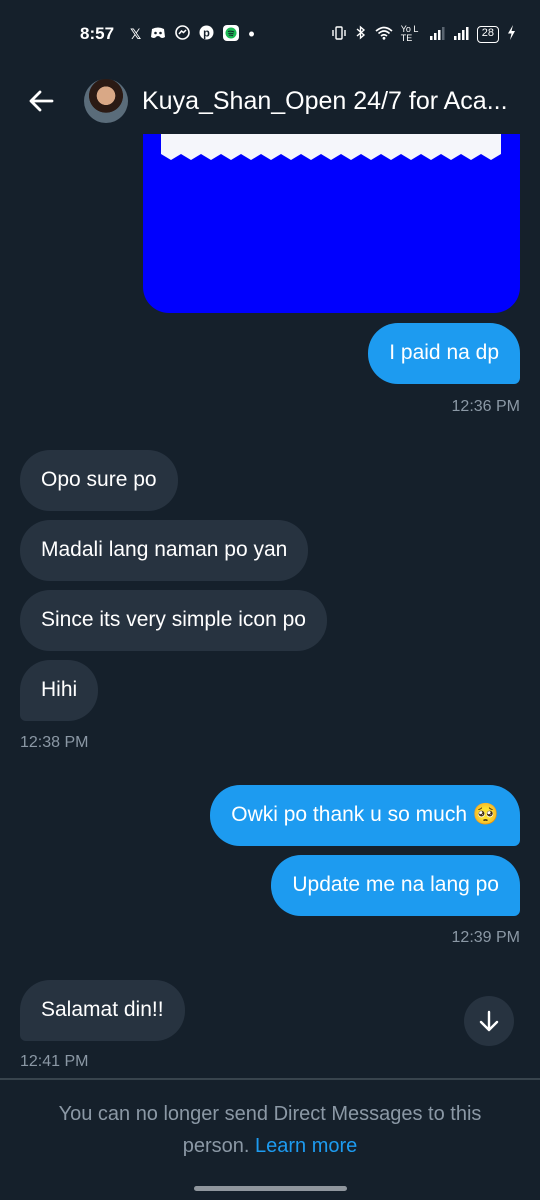 This screenshot has width=540, height=1200. I want to click on message-bubble-received: Madali lang naman po yan, so click(164, 550).